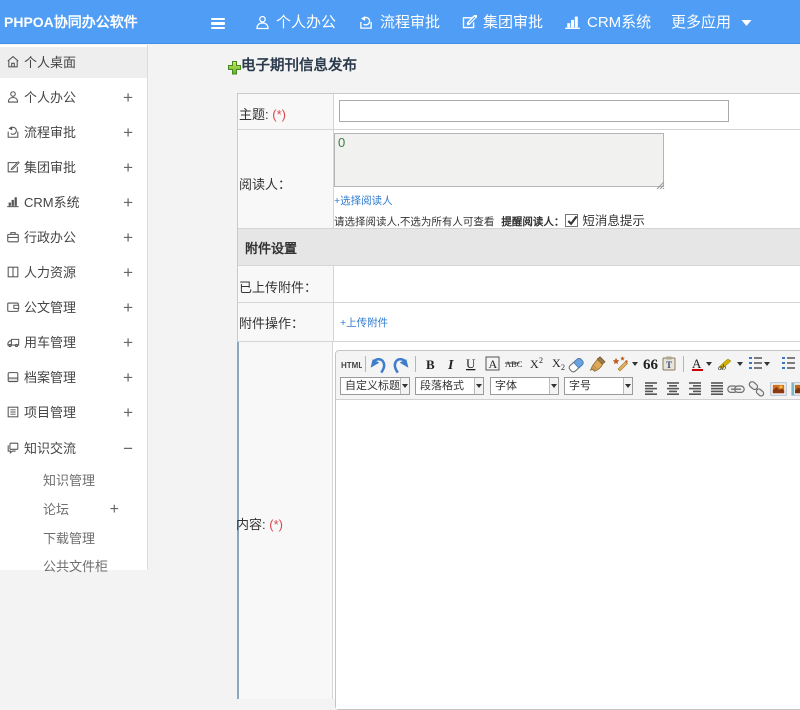 The height and width of the screenshot is (710, 800). What do you see at coordinates (669, 365) in the screenshot?
I see `svg-text: T` at bounding box center [669, 365].